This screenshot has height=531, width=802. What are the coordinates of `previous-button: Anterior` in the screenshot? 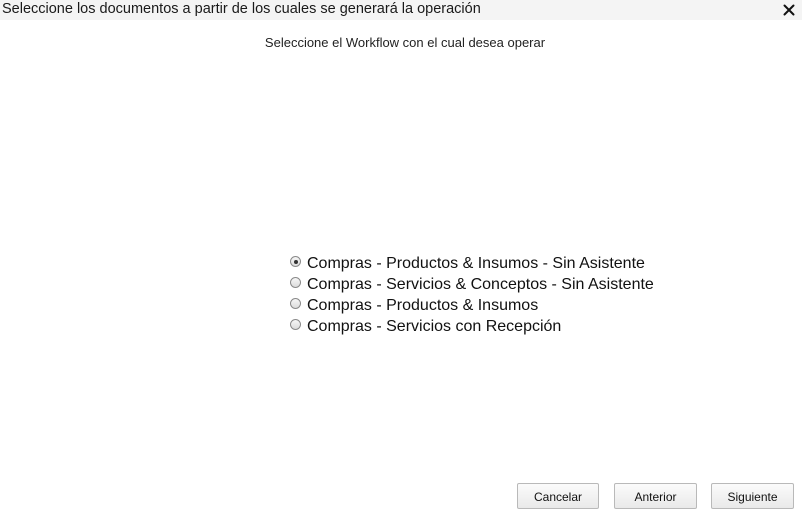 It's located at (655, 496).